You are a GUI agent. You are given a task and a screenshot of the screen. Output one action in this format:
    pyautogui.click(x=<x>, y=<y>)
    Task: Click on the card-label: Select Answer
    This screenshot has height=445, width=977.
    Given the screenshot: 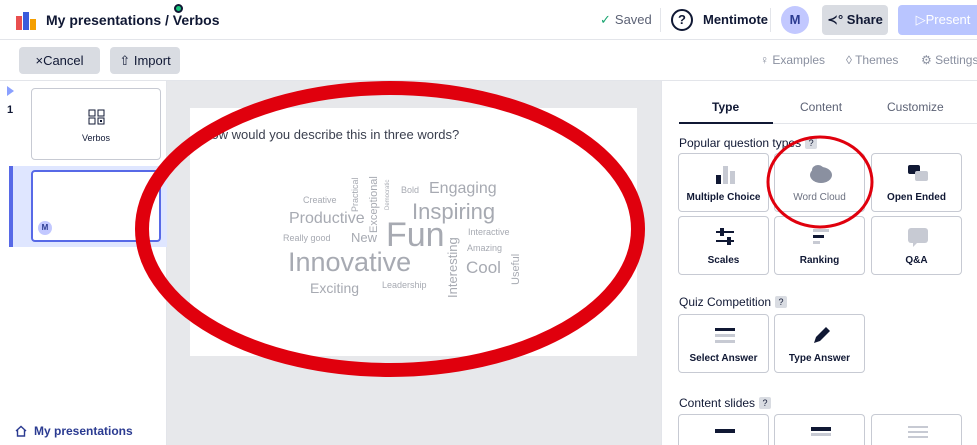 What is the action you would take?
    pyautogui.click(x=723, y=358)
    